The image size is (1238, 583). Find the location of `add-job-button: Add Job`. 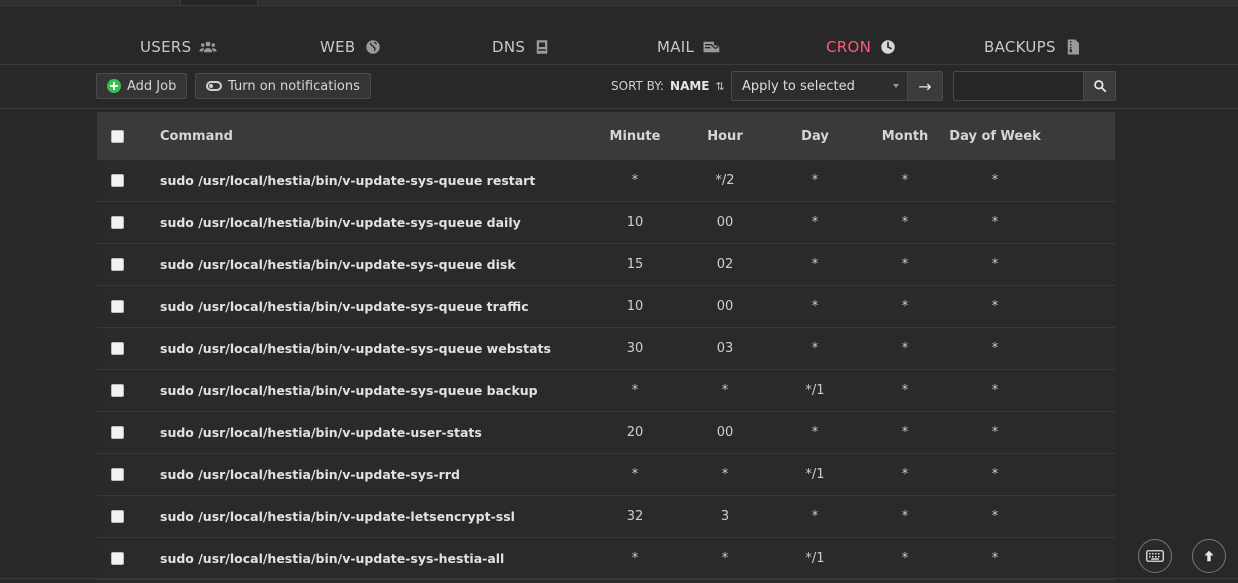

add-job-button: Add Job is located at coordinates (142, 86).